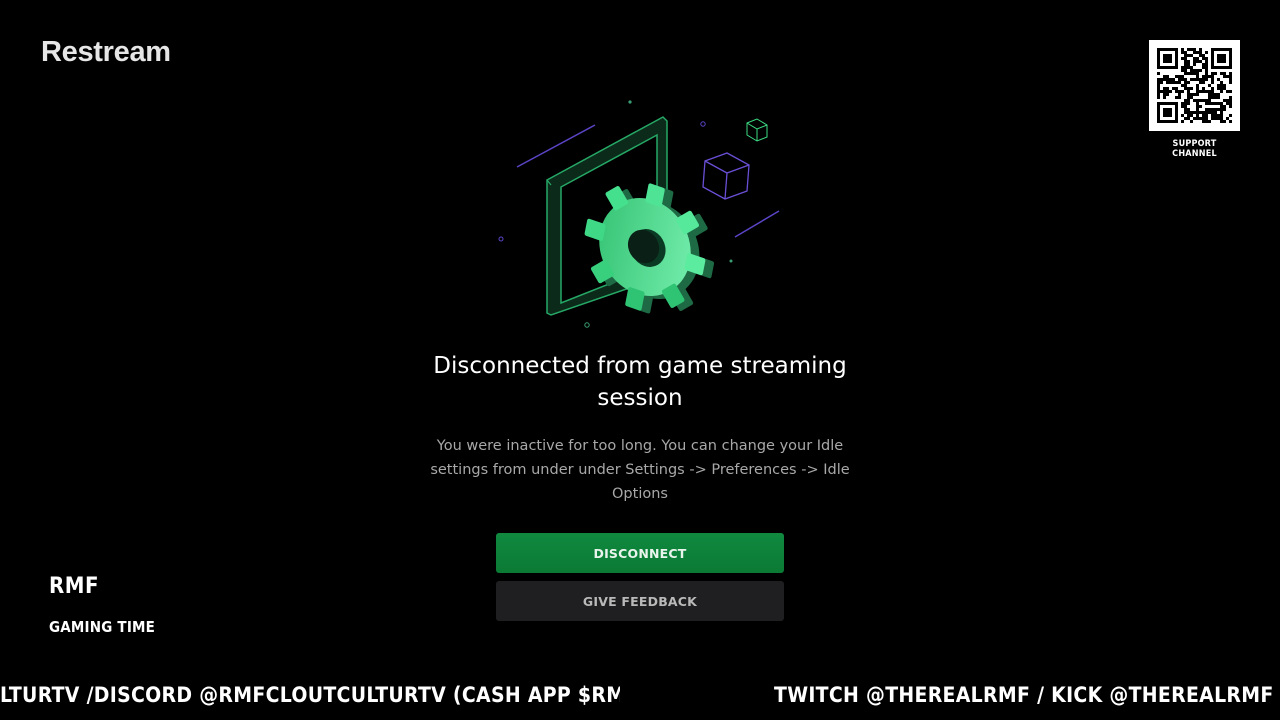  I want to click on overlay-subtitle: GAMING TIME, so click(102, 627).